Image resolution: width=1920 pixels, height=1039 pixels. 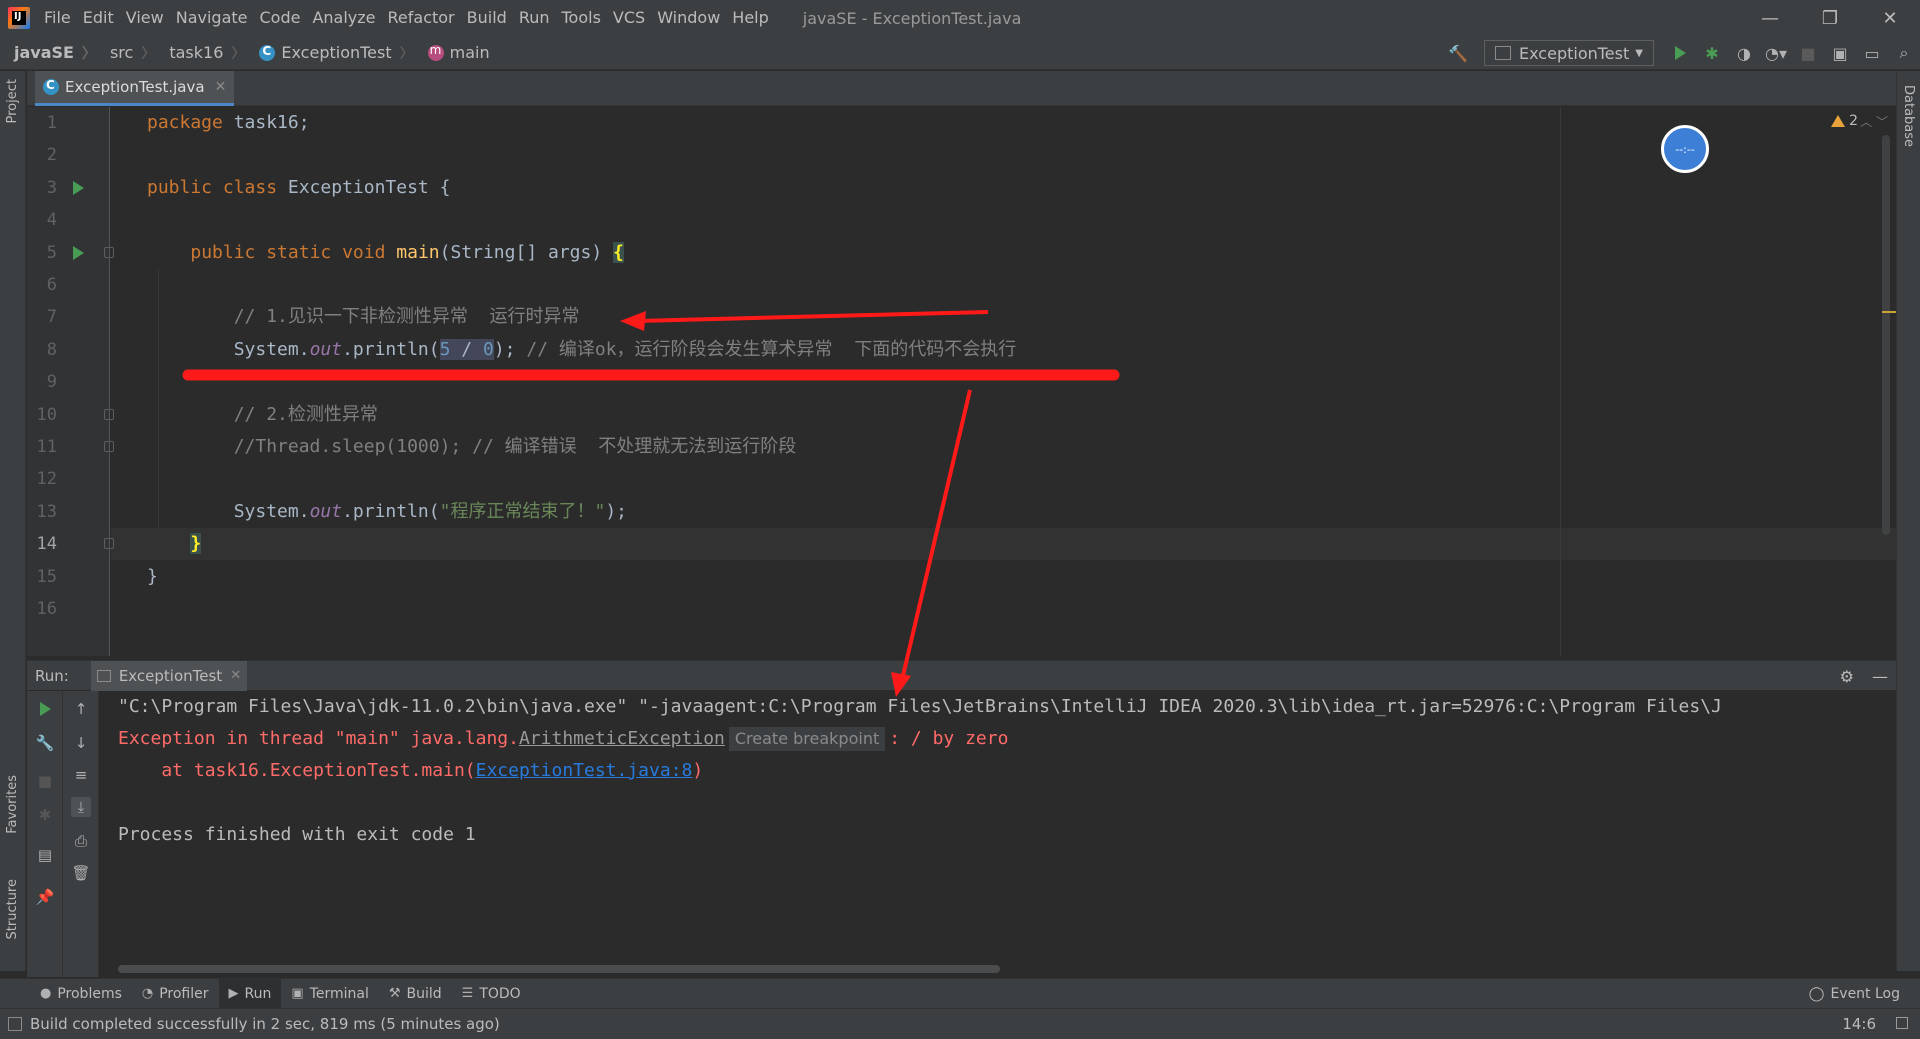 What do you see at coordinates (581, 18) in the screenshot?
I see `menu-tools: Tools` at bounding box center [581, 18].